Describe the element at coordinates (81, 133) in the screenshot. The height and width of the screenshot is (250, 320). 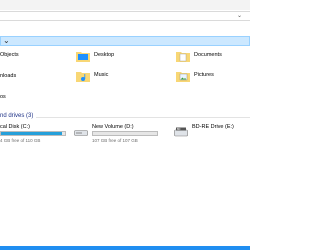
I see `hard-drive-icon` at that location.